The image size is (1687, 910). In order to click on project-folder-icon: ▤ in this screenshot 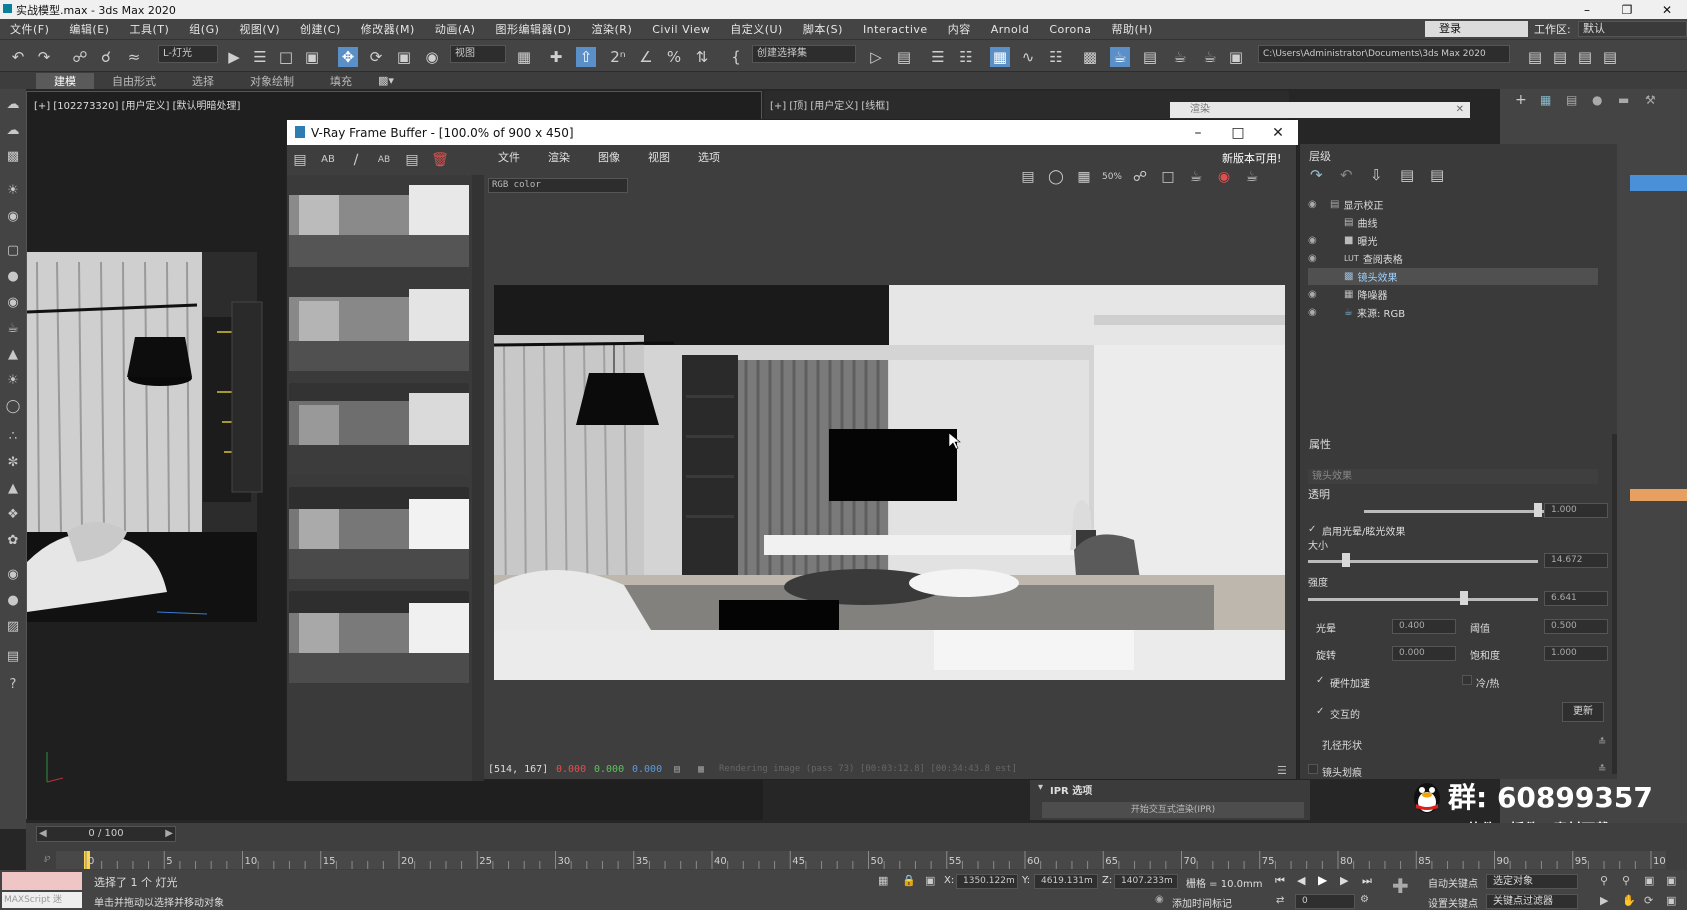, I will do `click(1535, 57)`.